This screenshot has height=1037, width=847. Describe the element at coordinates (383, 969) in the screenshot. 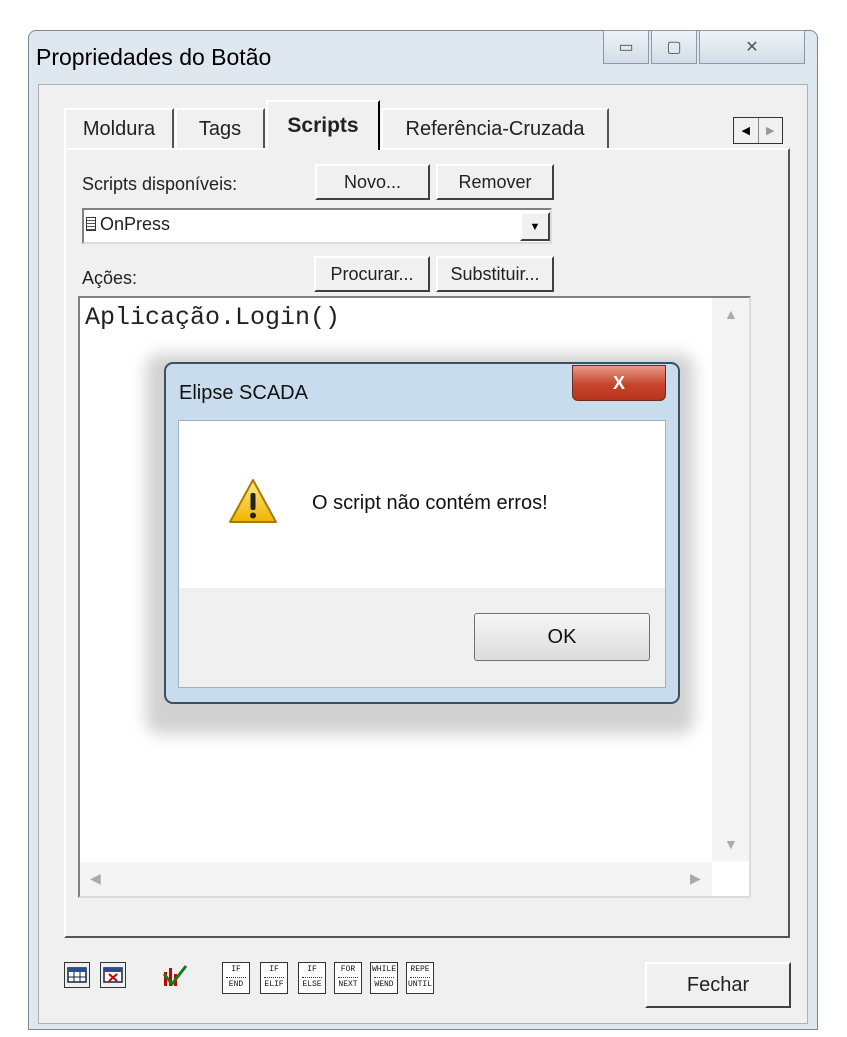

I see `kw-top: WHILE` at that location.